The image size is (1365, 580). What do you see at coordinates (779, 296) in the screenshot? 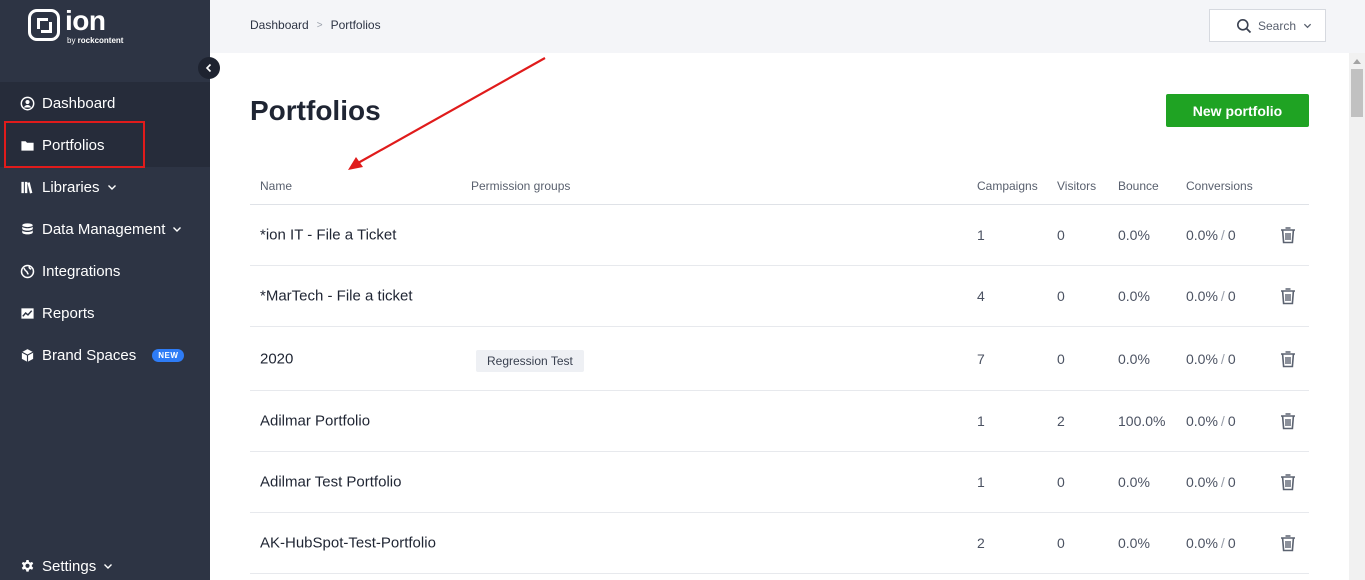
I see `table-row: *MarTech - File a ticket 4 0 0.0% 0.0%/0` at bounding box center [779, 296].